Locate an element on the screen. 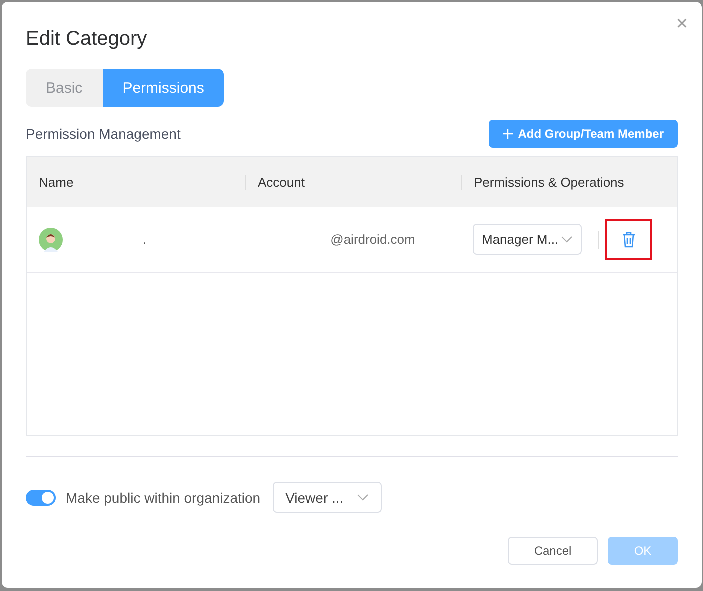 This screenshot has height=591, width=703. close-button: × is located at coordinates (682, 24).